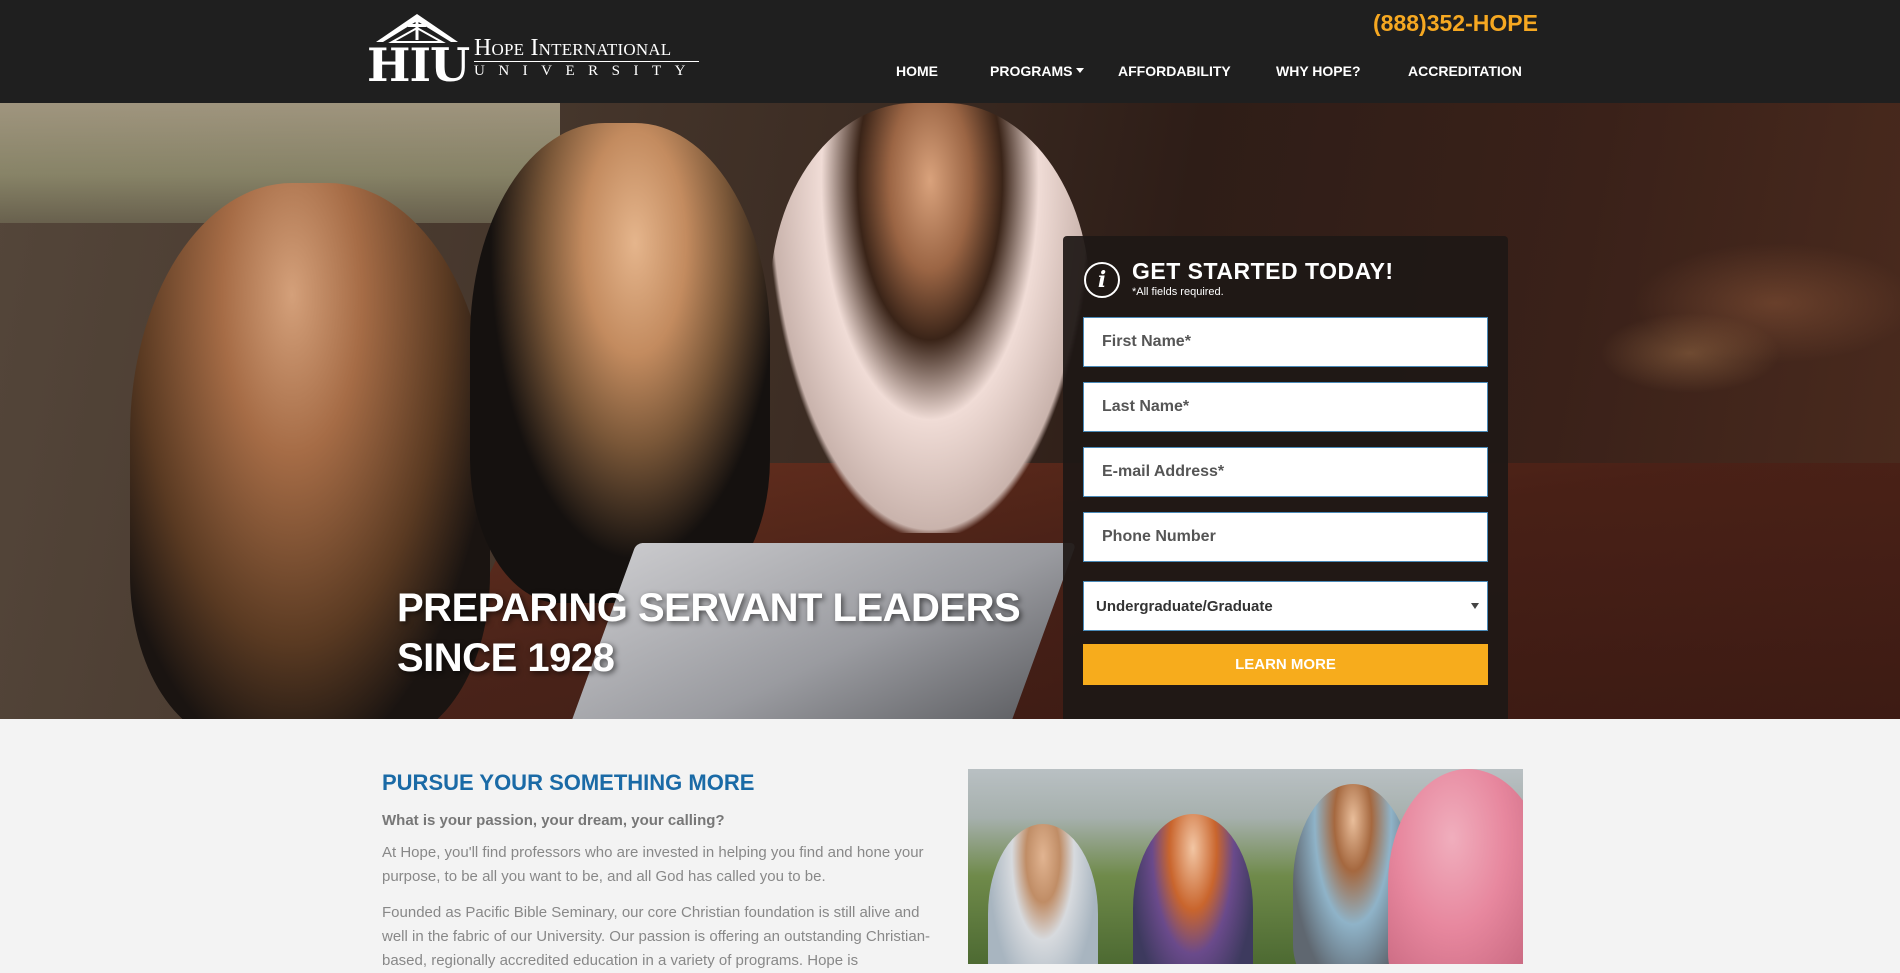 This screenshot has width=1900, height=973. Describe the element at coordinates (1285, 606) in the screenshot. I see `program-level-select: Undergraduate/Graduate` at that location.